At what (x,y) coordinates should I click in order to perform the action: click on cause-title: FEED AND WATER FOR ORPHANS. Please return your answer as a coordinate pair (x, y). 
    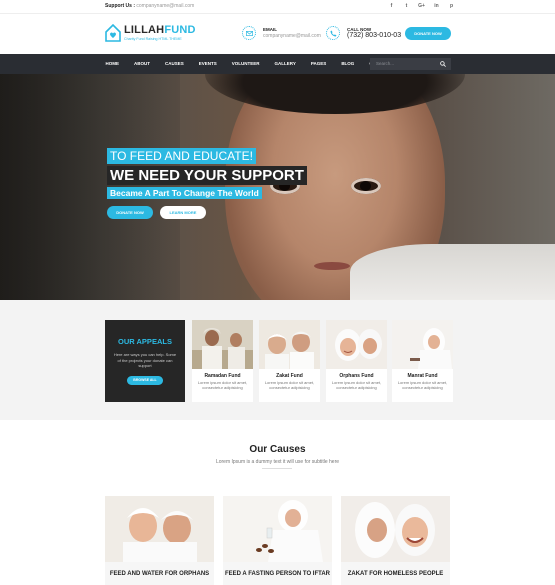
    Looking at the image, I should click on (159, 574).